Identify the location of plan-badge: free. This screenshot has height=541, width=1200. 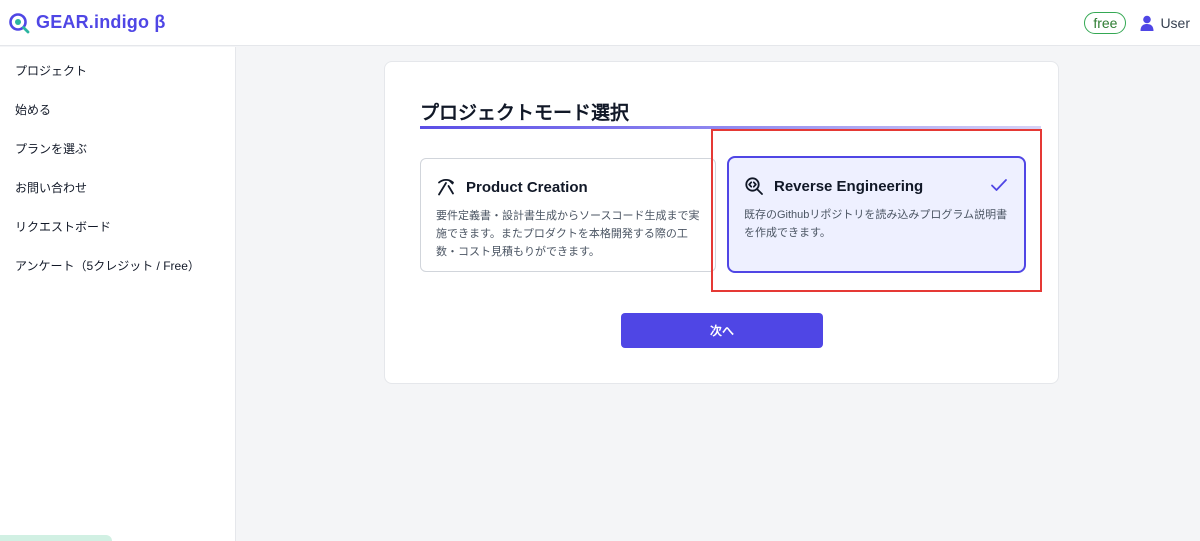
(1105, 22).